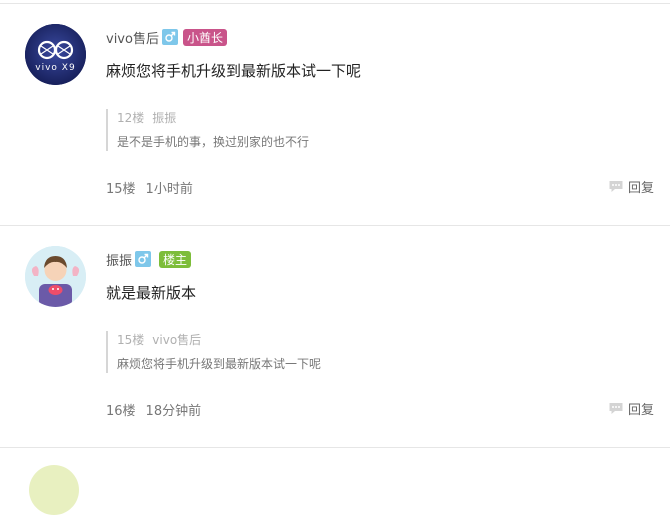 The width and height of the screenshot is (670, 515). Describe the element at coordinates (337, 352) in the screenshot. I see `quoted-reply: 15楼 vivo售后 麻烦您将手机升级到最新版本试一下呢` at that location.